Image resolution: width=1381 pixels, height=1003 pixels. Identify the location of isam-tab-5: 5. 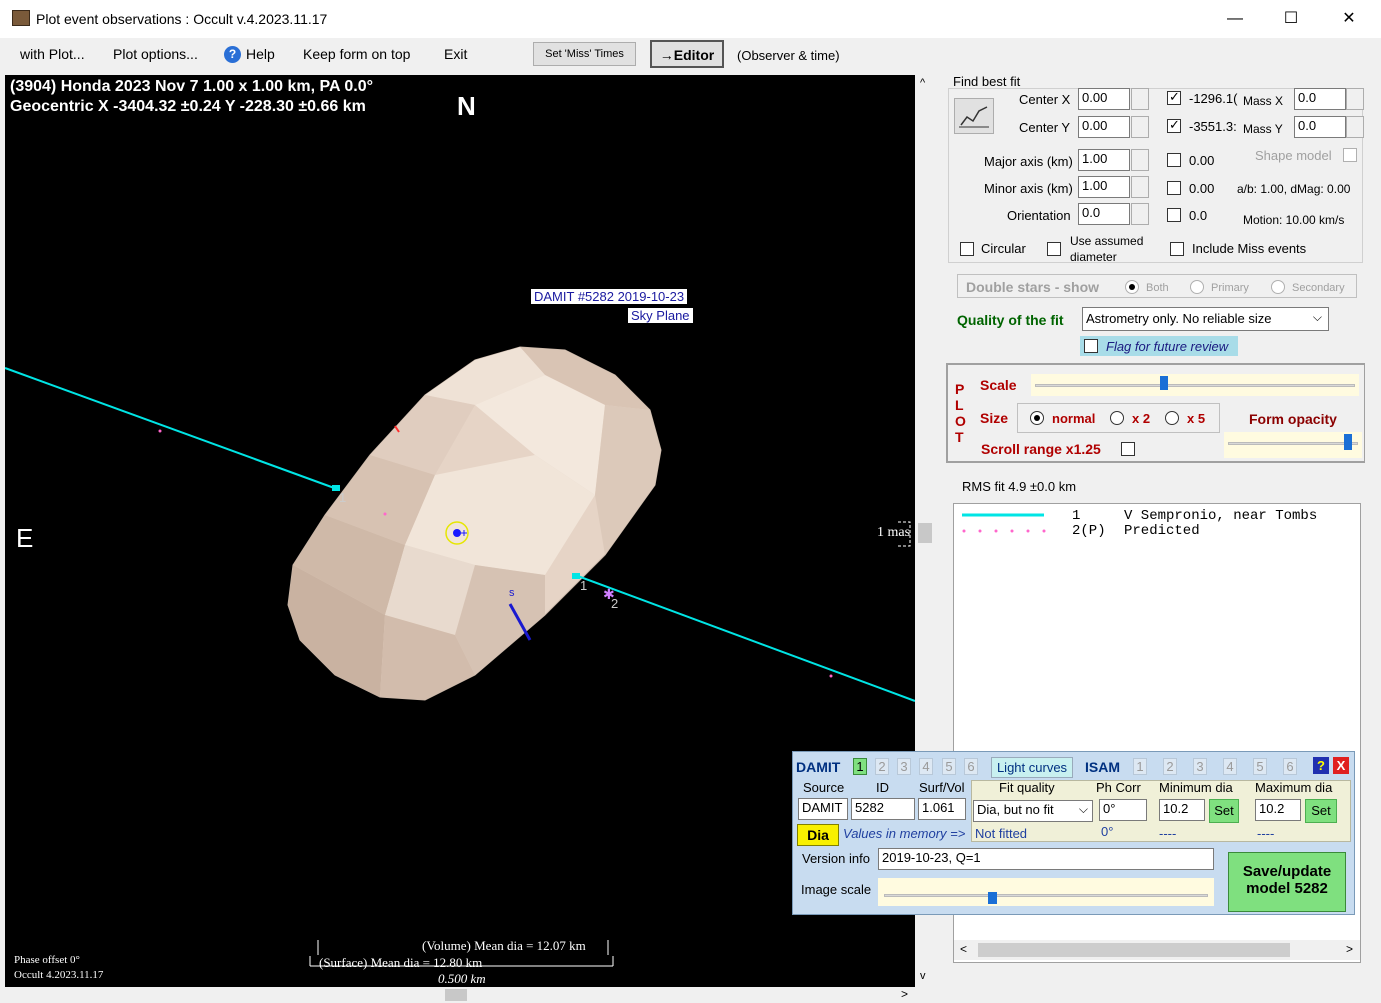
(1260, 766).